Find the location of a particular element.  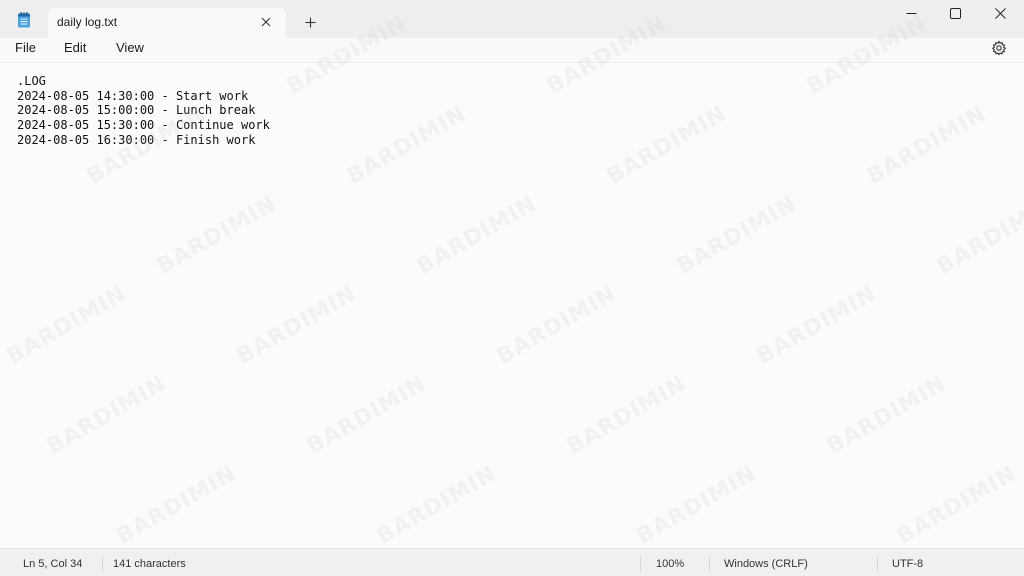

encoding: UTF-8 is located at coordinates (907, 564).